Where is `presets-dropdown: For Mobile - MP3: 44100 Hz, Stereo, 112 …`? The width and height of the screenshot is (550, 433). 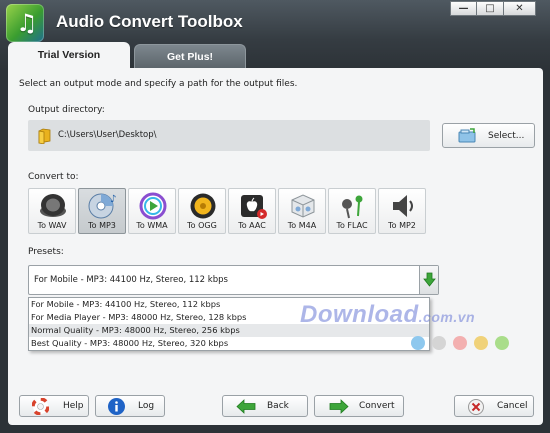
presets-dropdown: For Mobile - MP3: 44100 Hz, Stereo, 112 … is located at coordinates (233, 280).